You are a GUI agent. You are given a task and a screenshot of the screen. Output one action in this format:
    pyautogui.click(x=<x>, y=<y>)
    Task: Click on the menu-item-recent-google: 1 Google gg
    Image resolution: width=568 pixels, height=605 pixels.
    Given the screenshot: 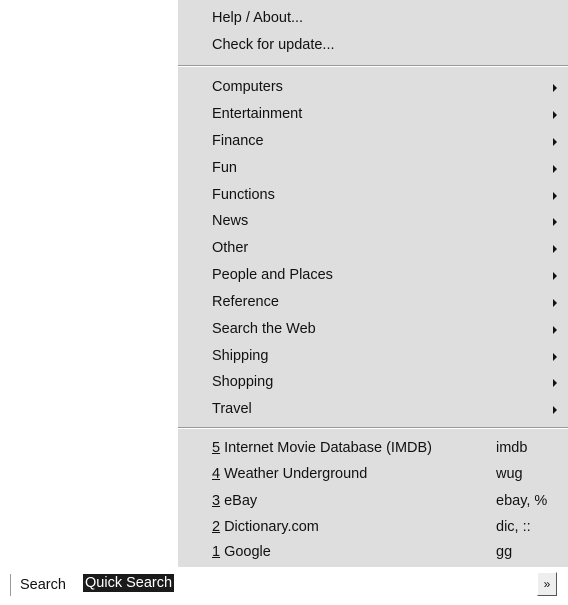 What is the action you would take?
    pyautogui.click(x=373, y=552)
    